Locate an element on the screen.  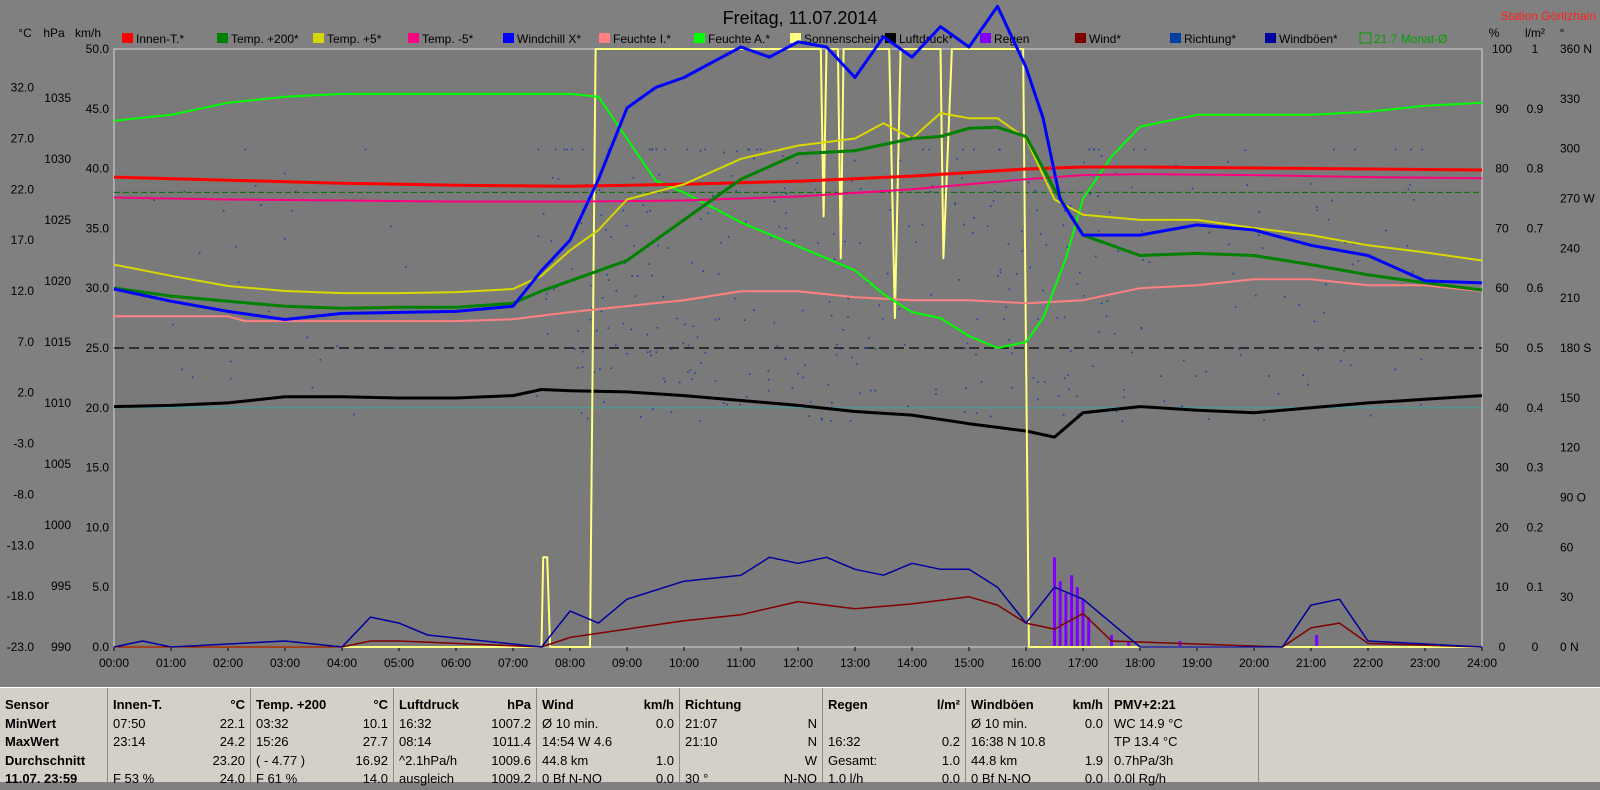
stats-value: °C is located at coordinates (380, 704).